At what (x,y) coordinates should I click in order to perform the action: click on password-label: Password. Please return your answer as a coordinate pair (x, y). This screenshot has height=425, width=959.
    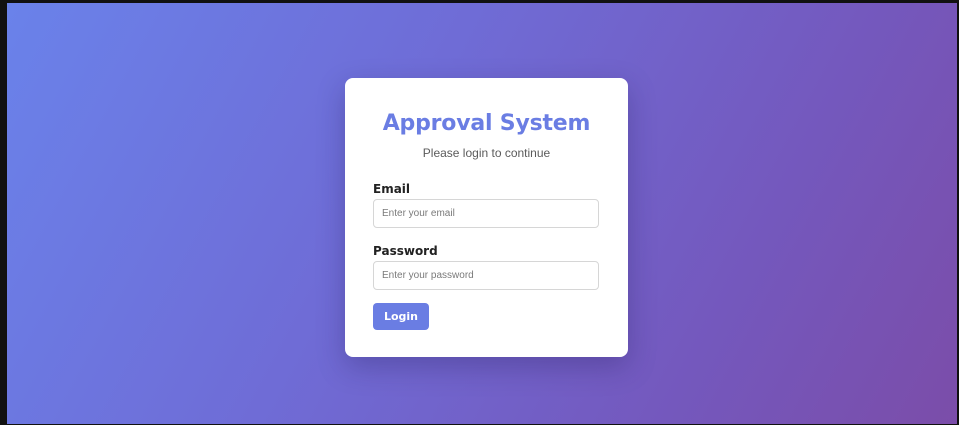
    Looking at the image, I should click on (405, 251).